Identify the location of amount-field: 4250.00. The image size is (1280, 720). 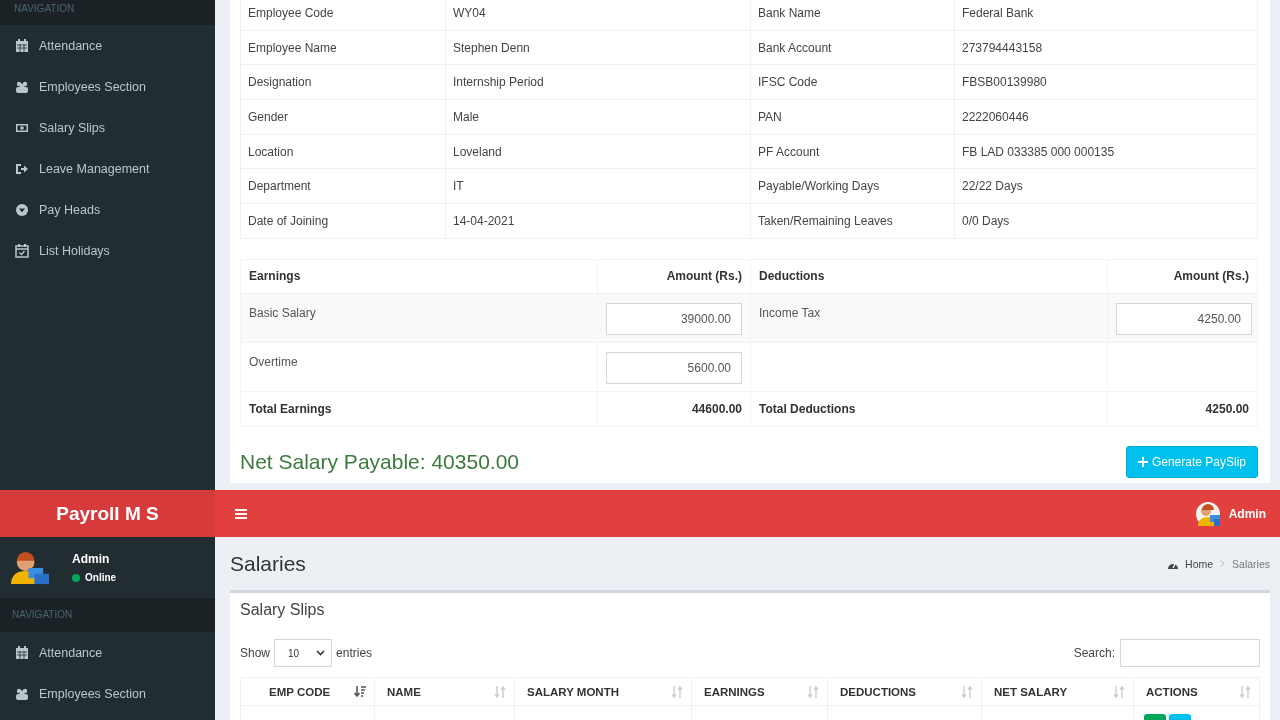
(1184, 318).